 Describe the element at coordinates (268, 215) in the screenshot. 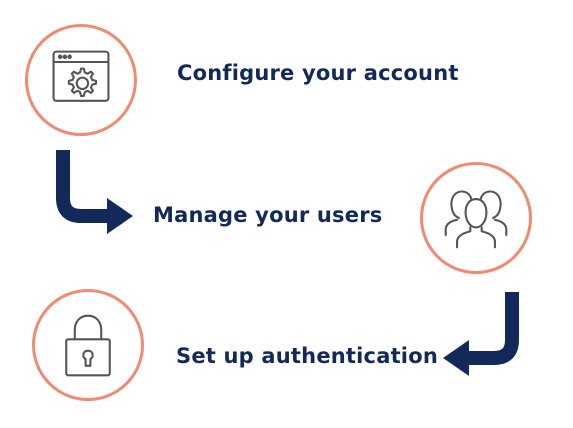

I see `manage-users-step-label: Manage your users` at that location.